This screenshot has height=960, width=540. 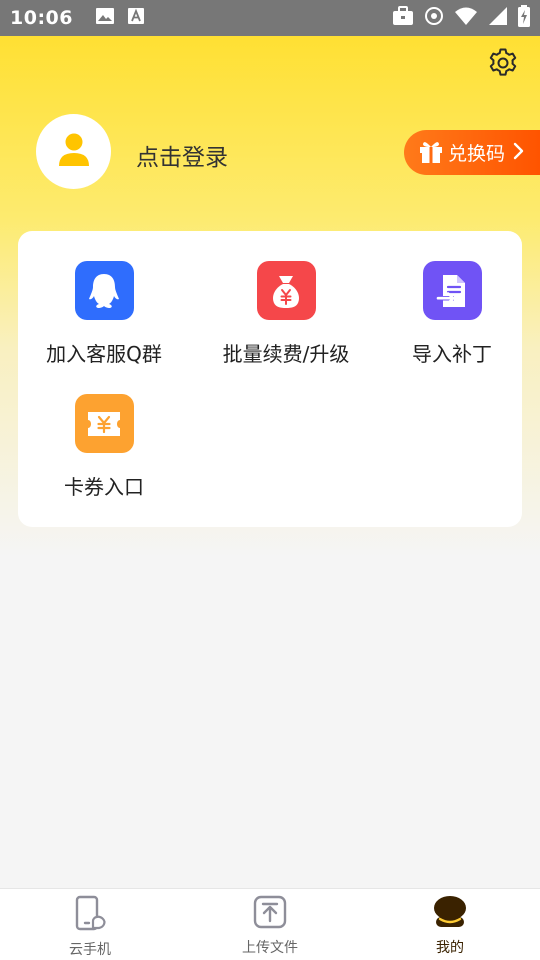 I want to click on menu-item-batch-renew: 批量续费/升级, so click(x=286, y=321).